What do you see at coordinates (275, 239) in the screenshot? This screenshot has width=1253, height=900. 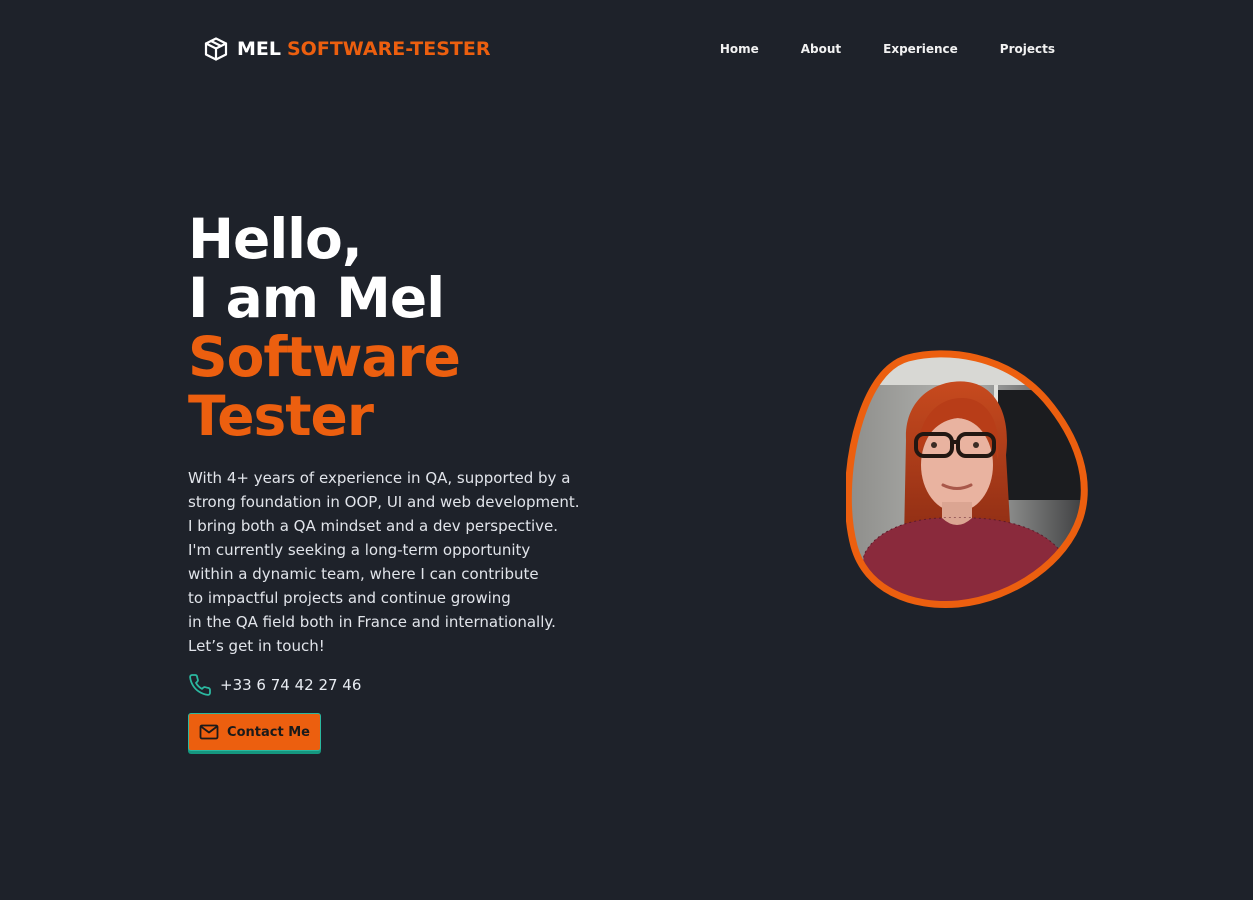 I see `hero-greeting: Hello,` at bounding box center [275, 239].